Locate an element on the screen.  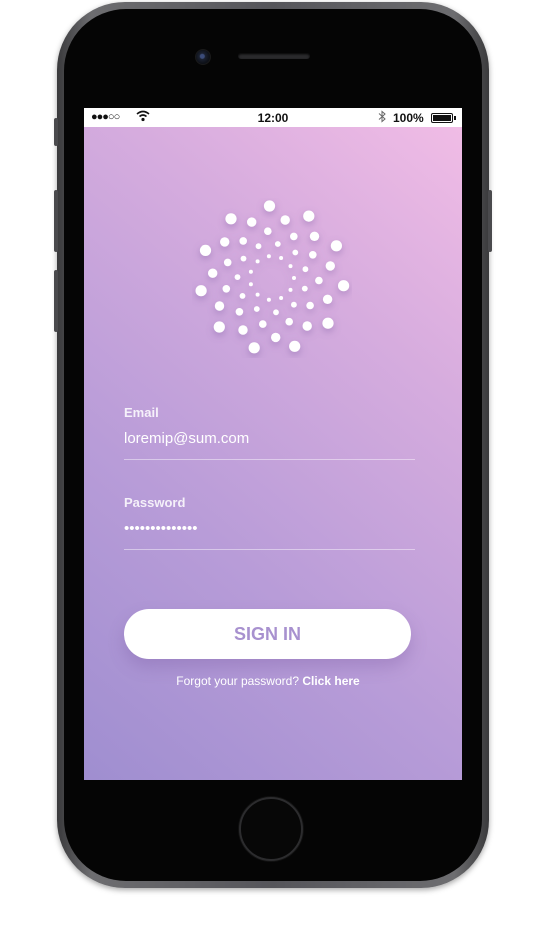
password-underline is located at coordinates (269, 549).